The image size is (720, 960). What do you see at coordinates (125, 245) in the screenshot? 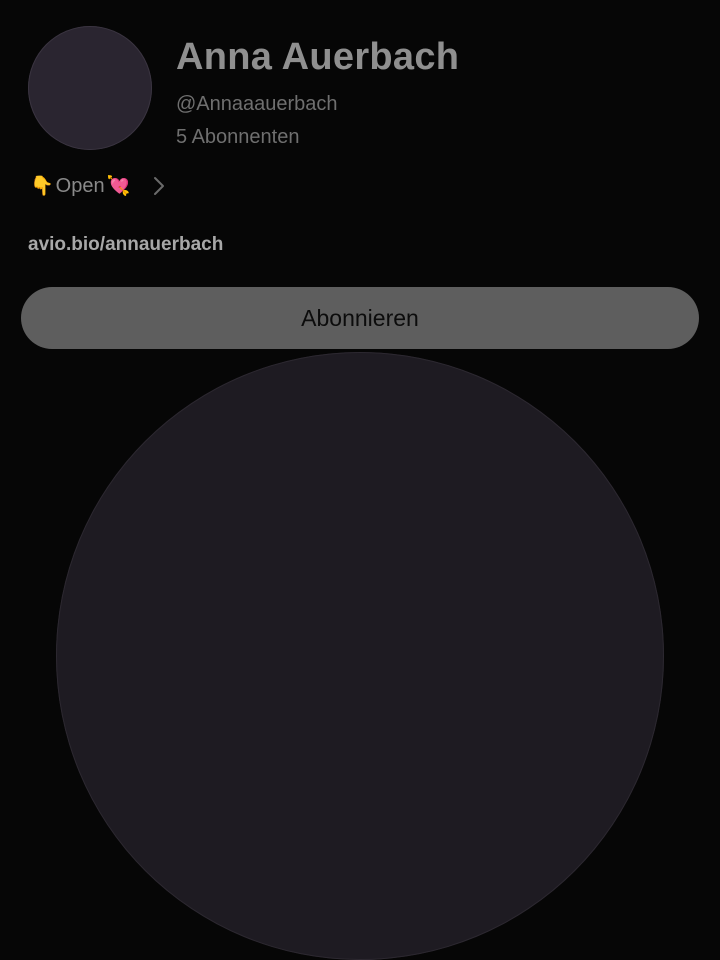
I see `bio-link: avio.bio/annauerbach` at bounding box center [125, 245].